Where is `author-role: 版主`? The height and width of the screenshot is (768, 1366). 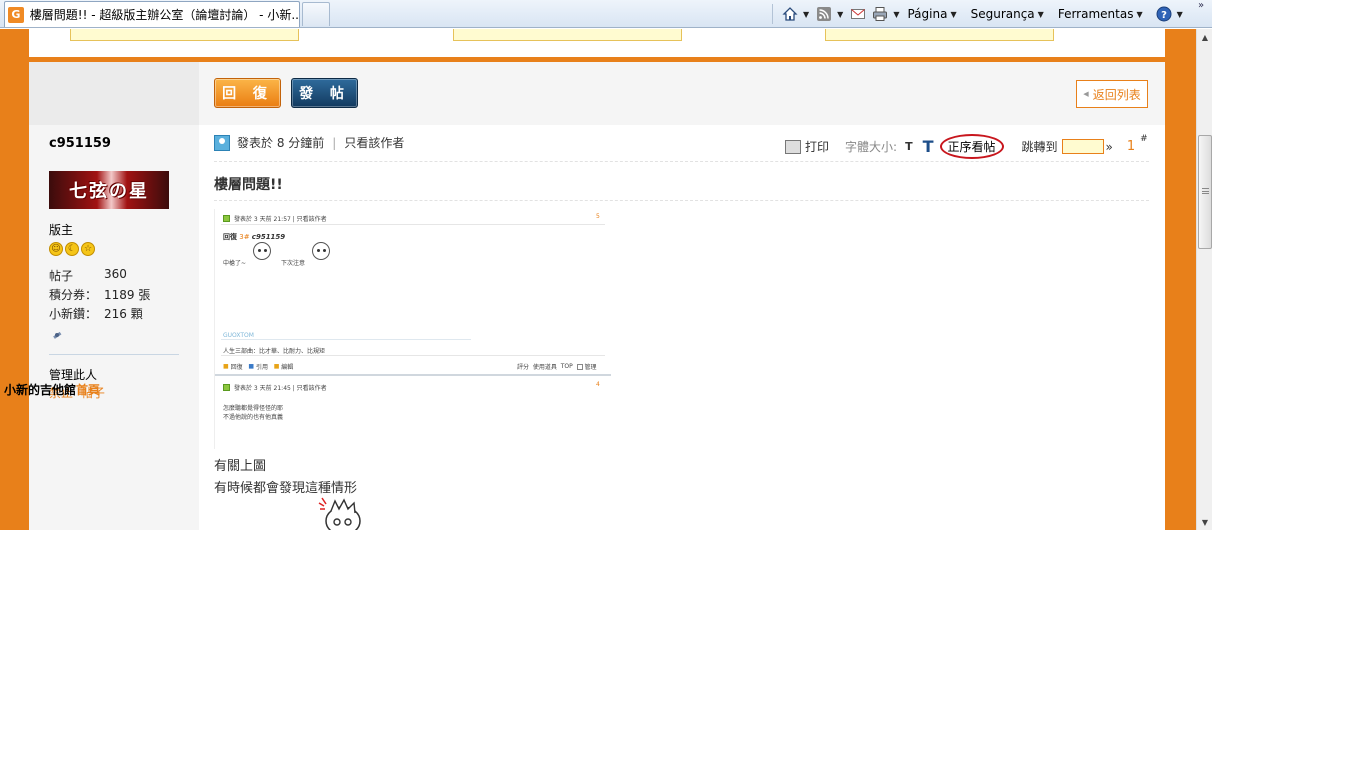
author-role: 版主 is located at coordinates (61, 230).